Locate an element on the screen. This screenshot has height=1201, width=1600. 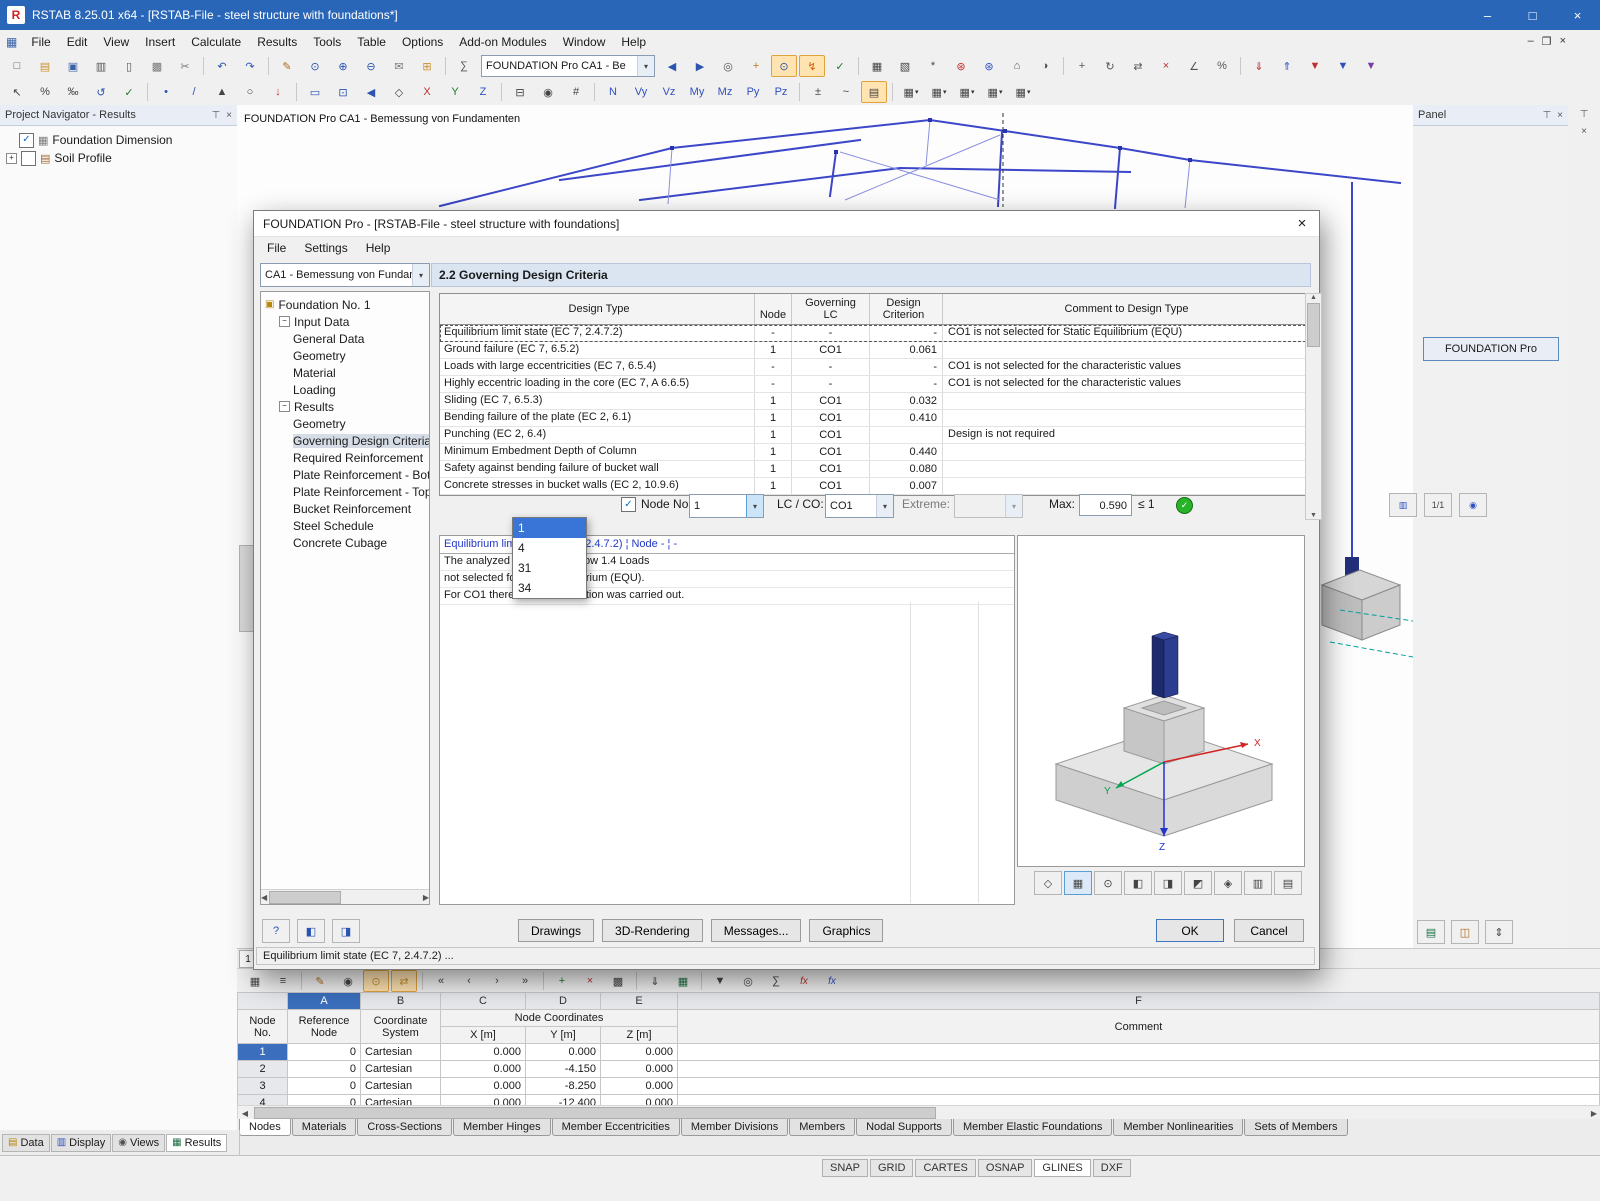
close-icon: × is located at coordinates (1584, 131).